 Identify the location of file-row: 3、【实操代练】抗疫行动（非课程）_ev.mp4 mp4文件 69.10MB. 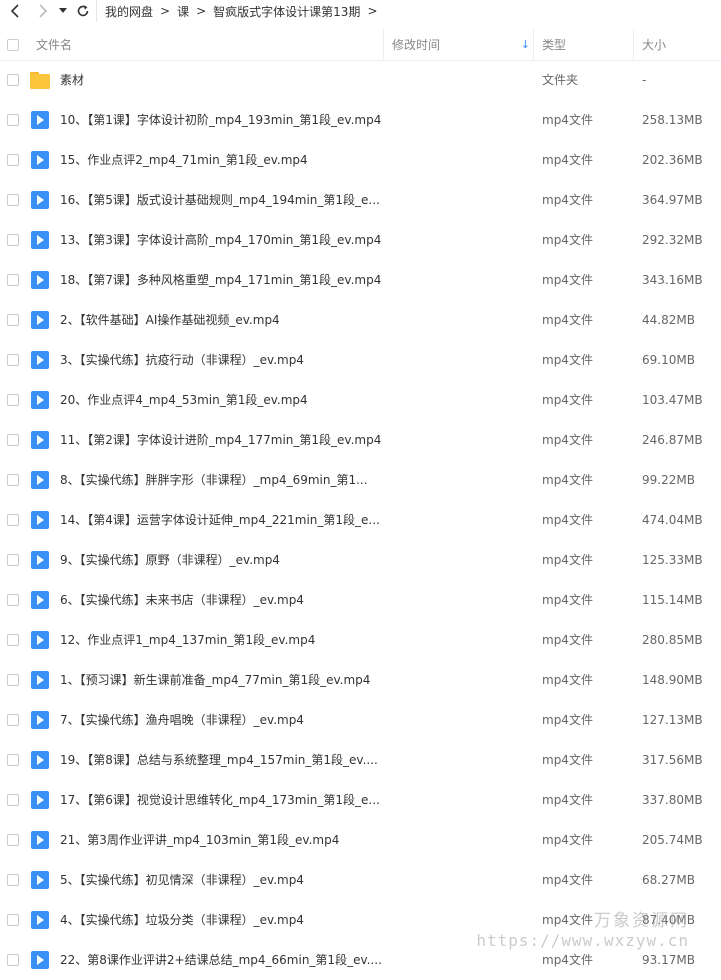
(360, 360).